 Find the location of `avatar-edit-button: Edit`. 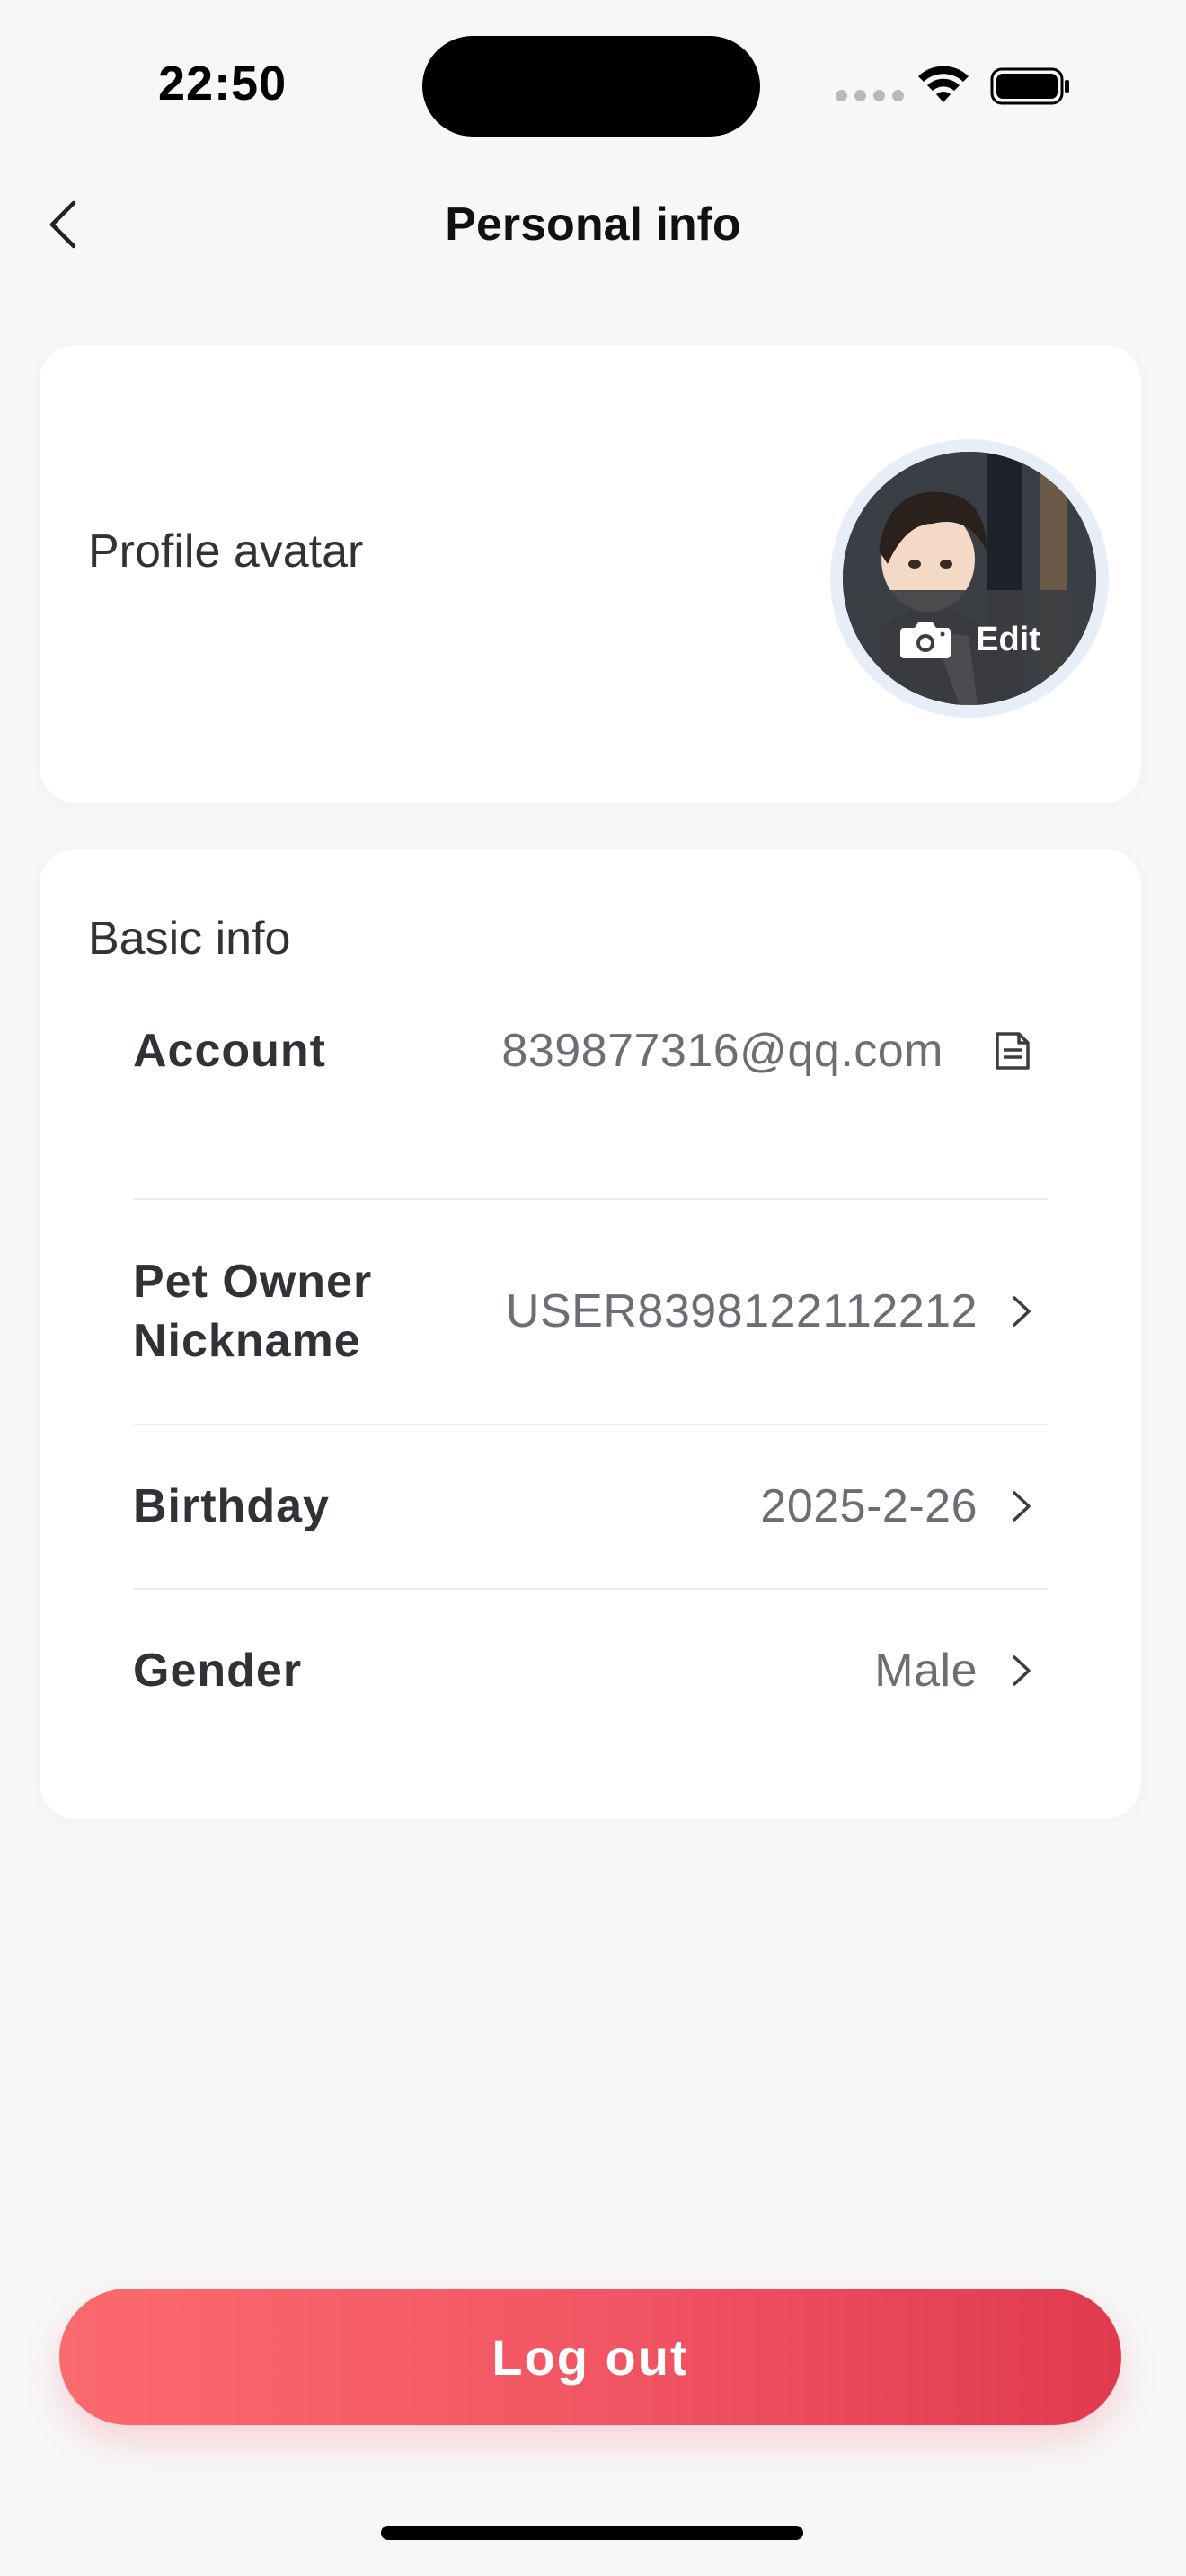

avatar-edit-button: Edit is located at coordinates (970, 578).